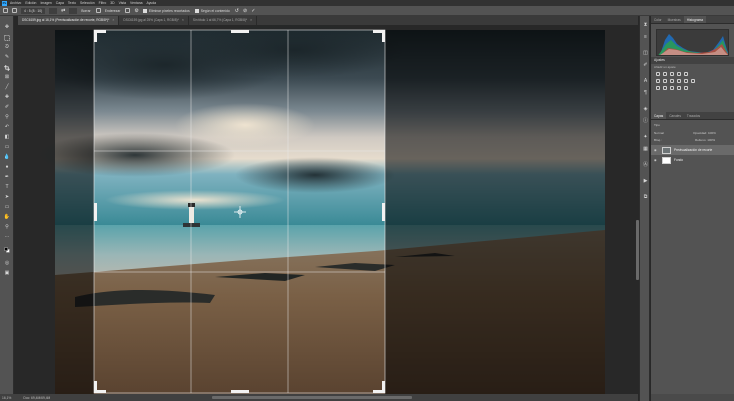 The height and width of the screenshot is (401, 734). Describe the element at coordinates (53, 10) in the screenshot. I see `width-field` at that location.